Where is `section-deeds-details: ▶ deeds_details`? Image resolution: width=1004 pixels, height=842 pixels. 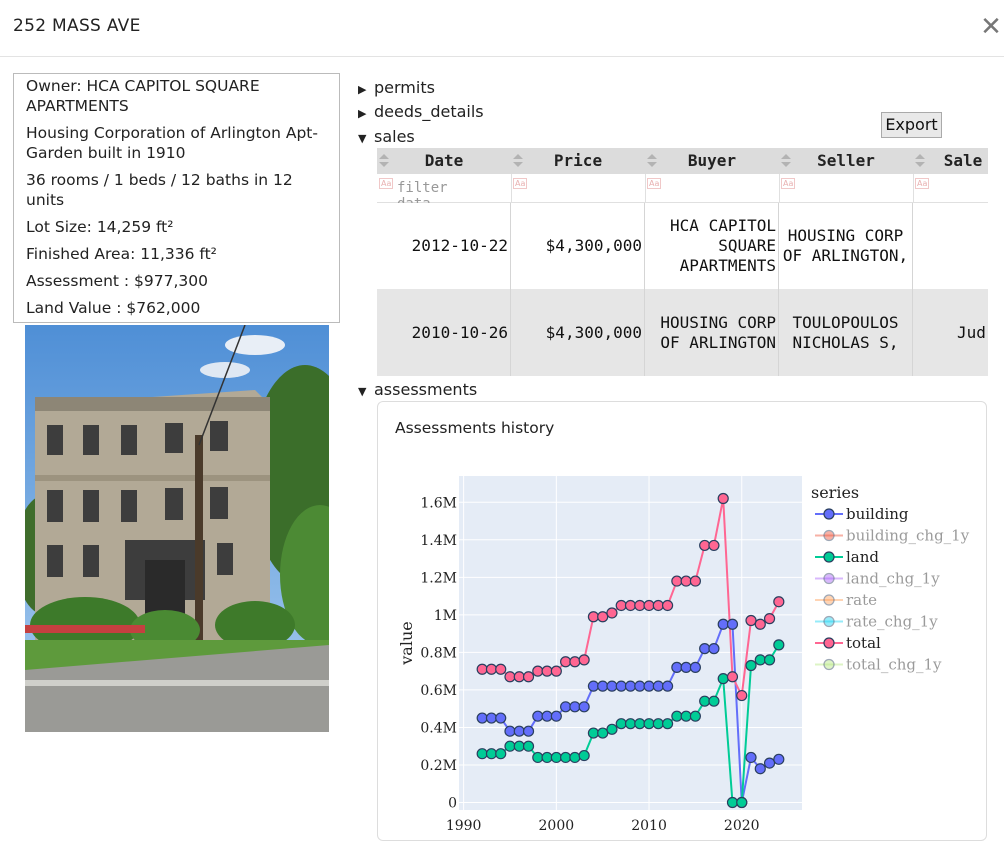 section-deeds-details: ▶ deeds_details is located at coordinates (421, 111).